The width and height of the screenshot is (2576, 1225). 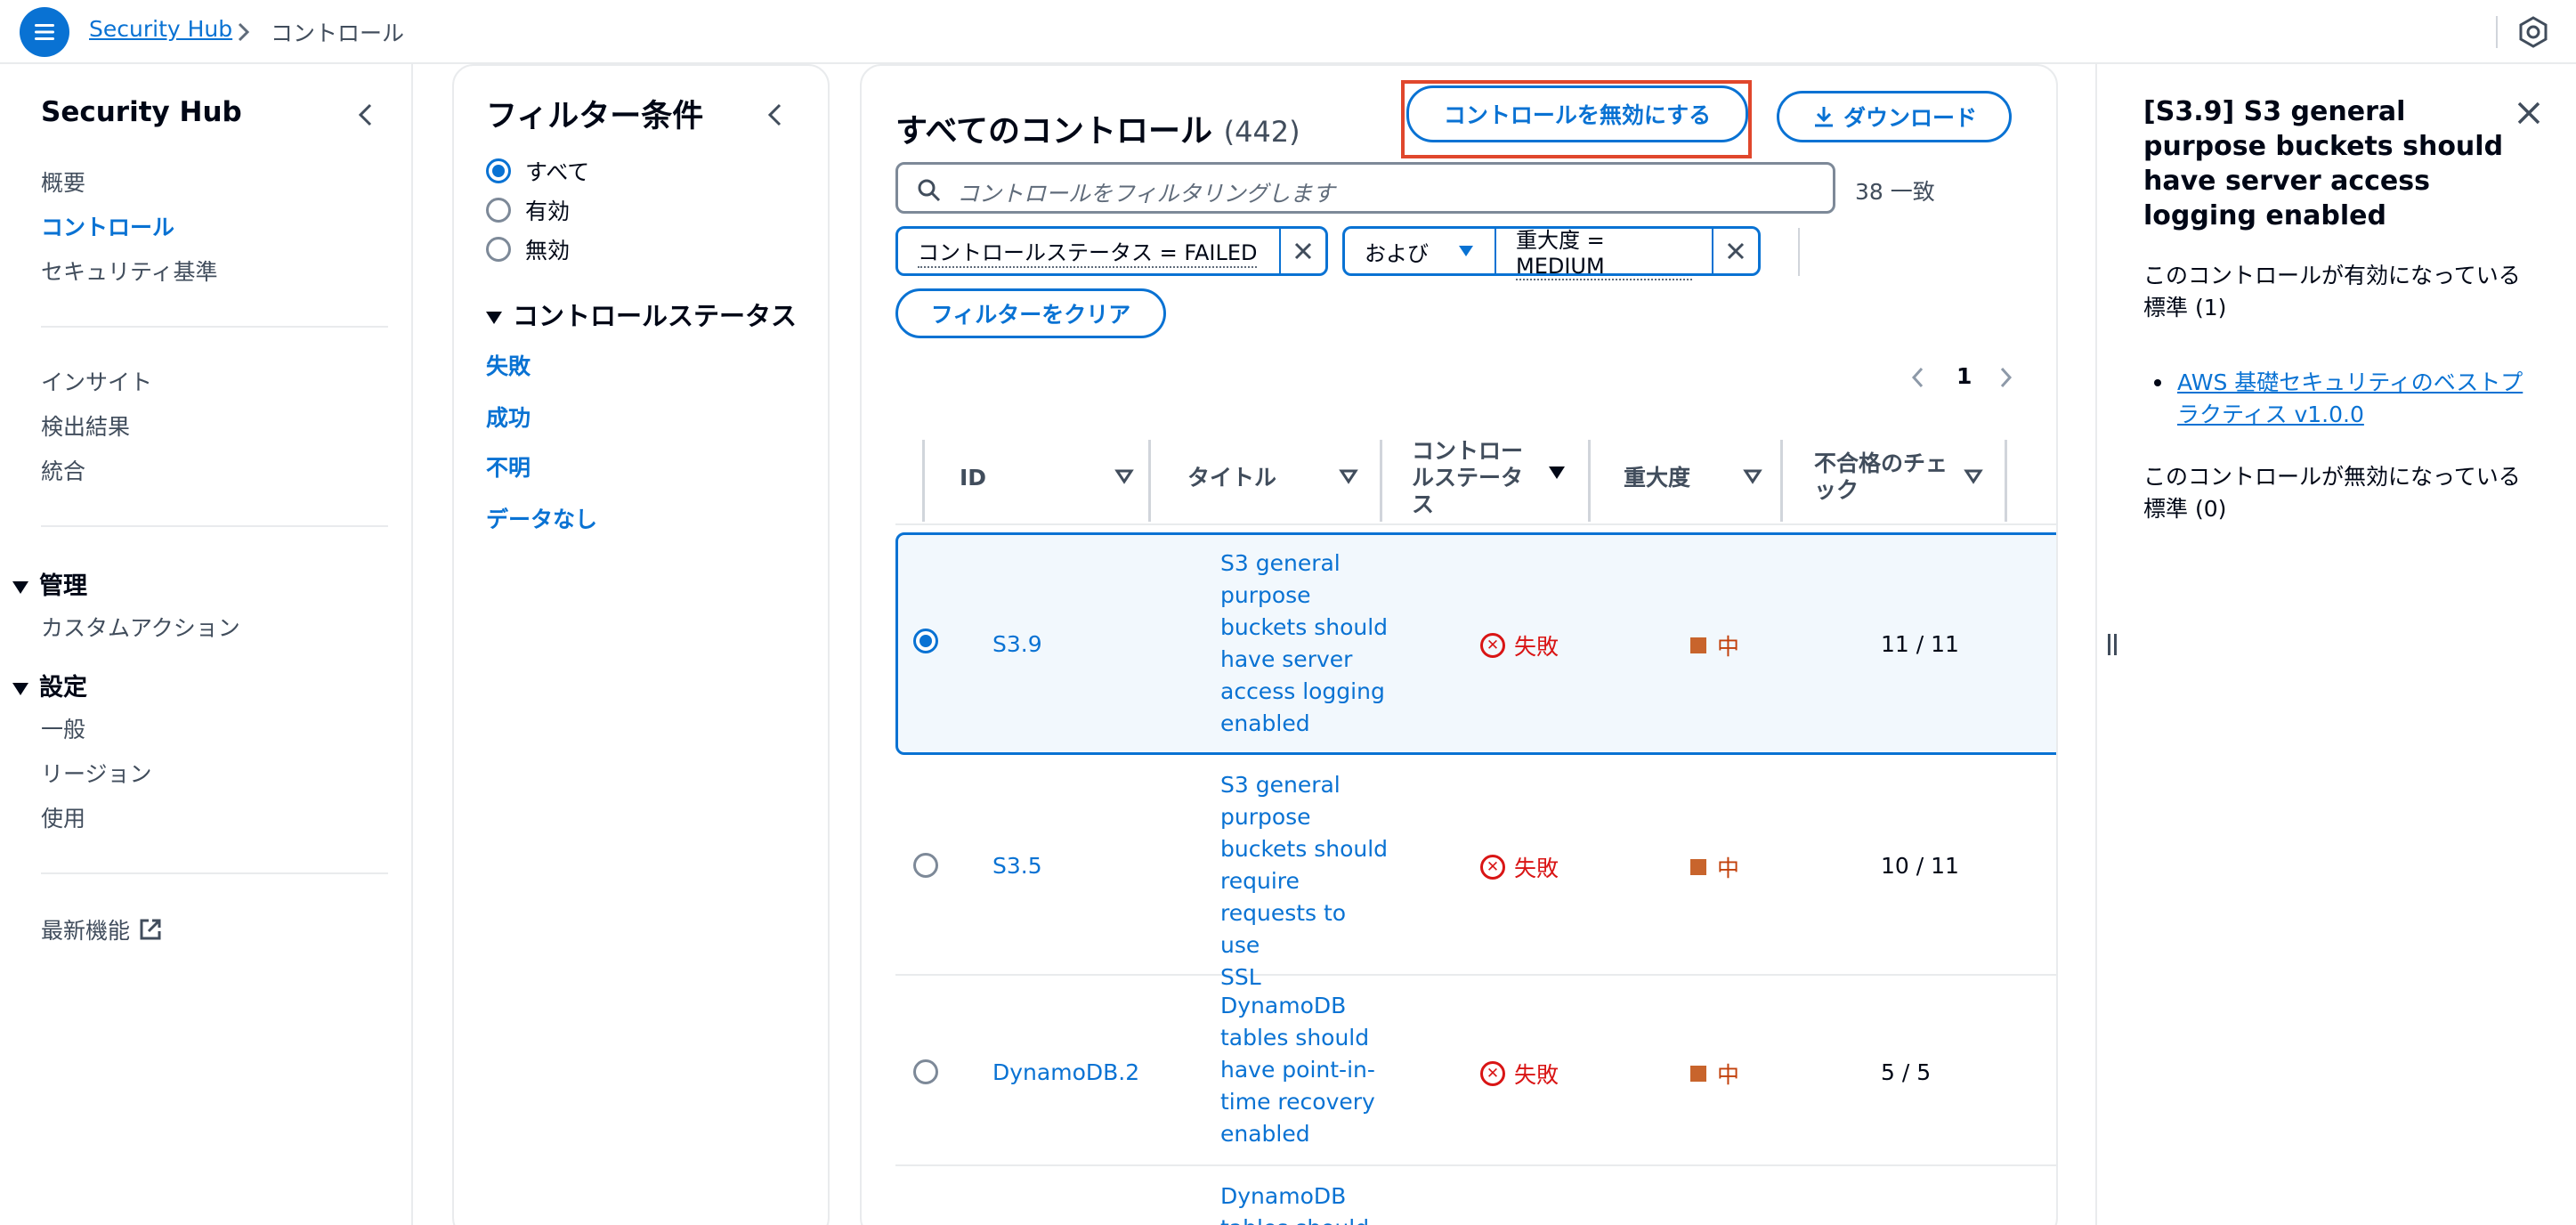 I want to click on radio-all: すべて, so click(x=537, y=171).